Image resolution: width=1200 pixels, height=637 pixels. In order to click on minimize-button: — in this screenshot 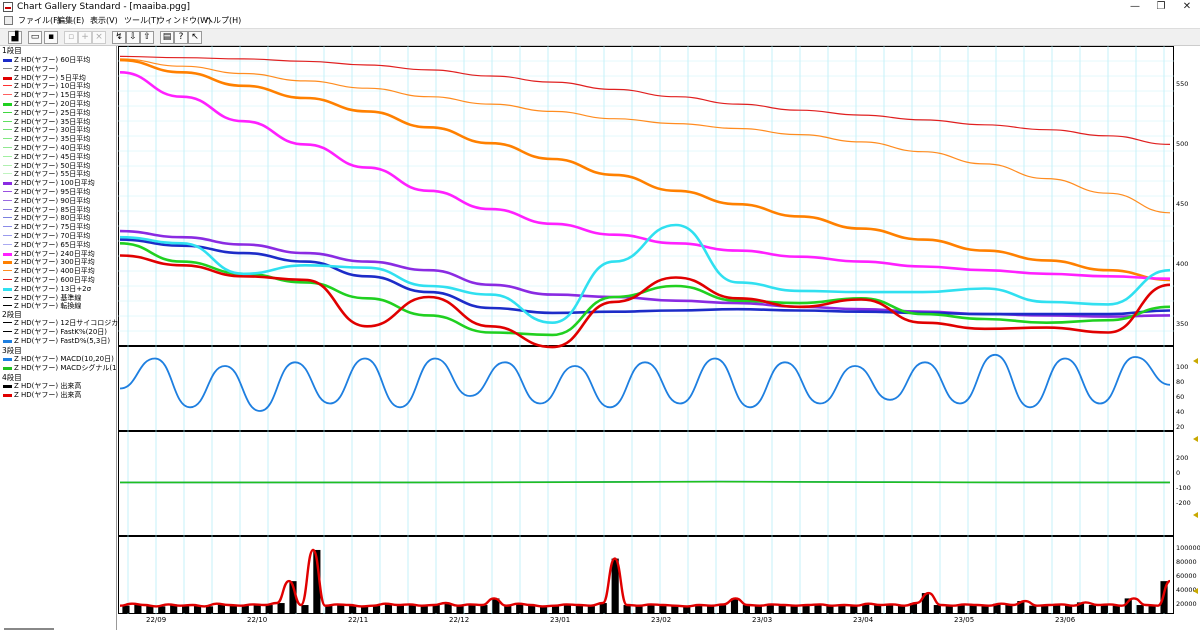, I will do `click(1135, 7)`.